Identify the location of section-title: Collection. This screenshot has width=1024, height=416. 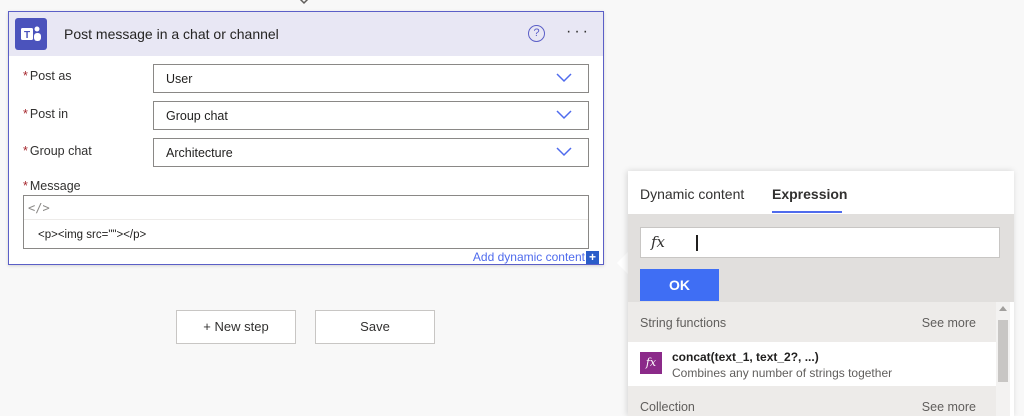
(667, 407).